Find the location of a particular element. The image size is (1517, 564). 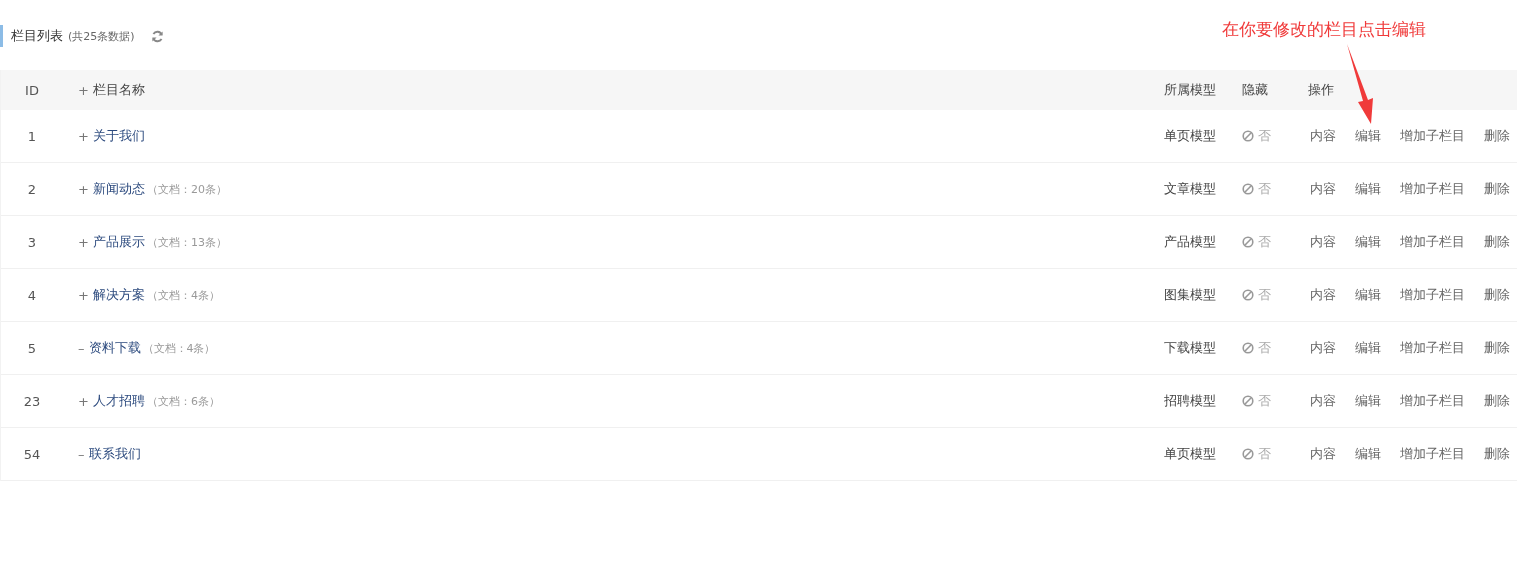

table-cell-text: 图集模型 is located at coordinates (1190, 295).